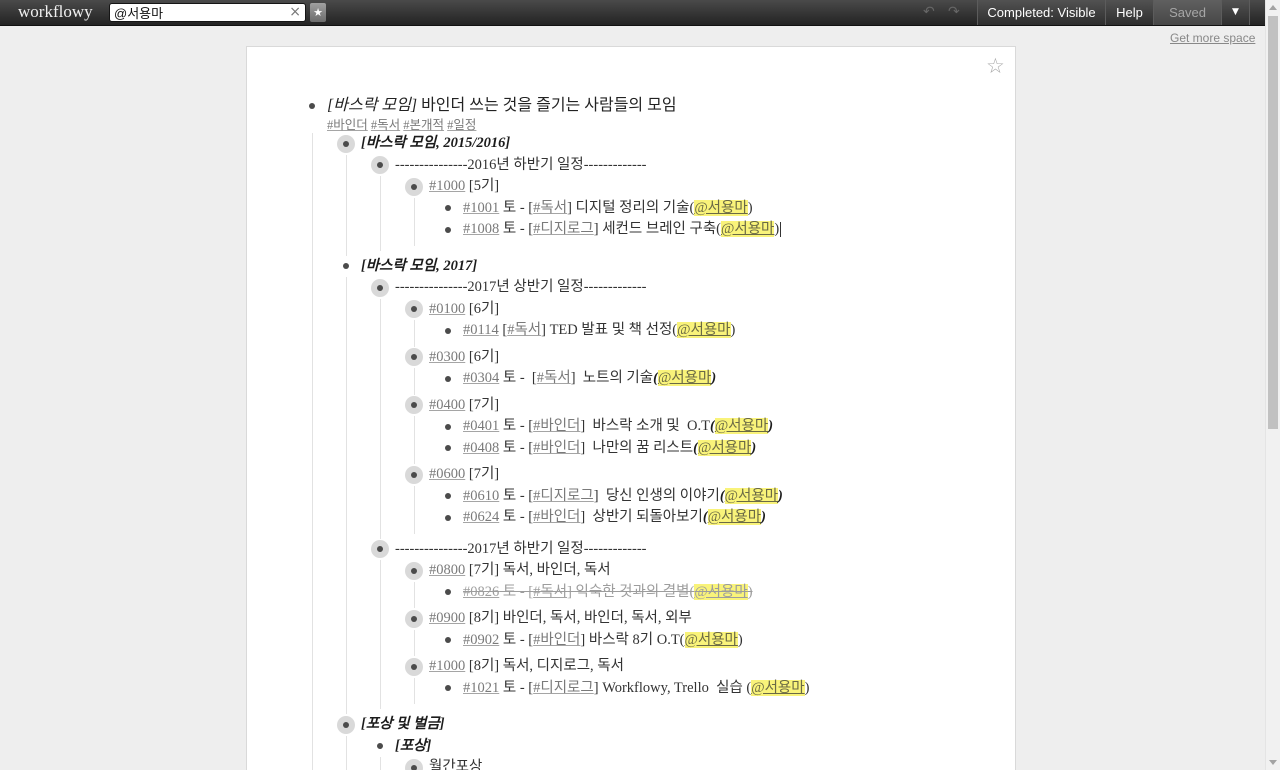 This screenshot has height=770, width=1280. Describe the element at coordinates (627, 449) in the screenshot. I see `outline-item: #0408 토 - [#바인더] 나만의 꿈 리스트(@서용마)` at that location.